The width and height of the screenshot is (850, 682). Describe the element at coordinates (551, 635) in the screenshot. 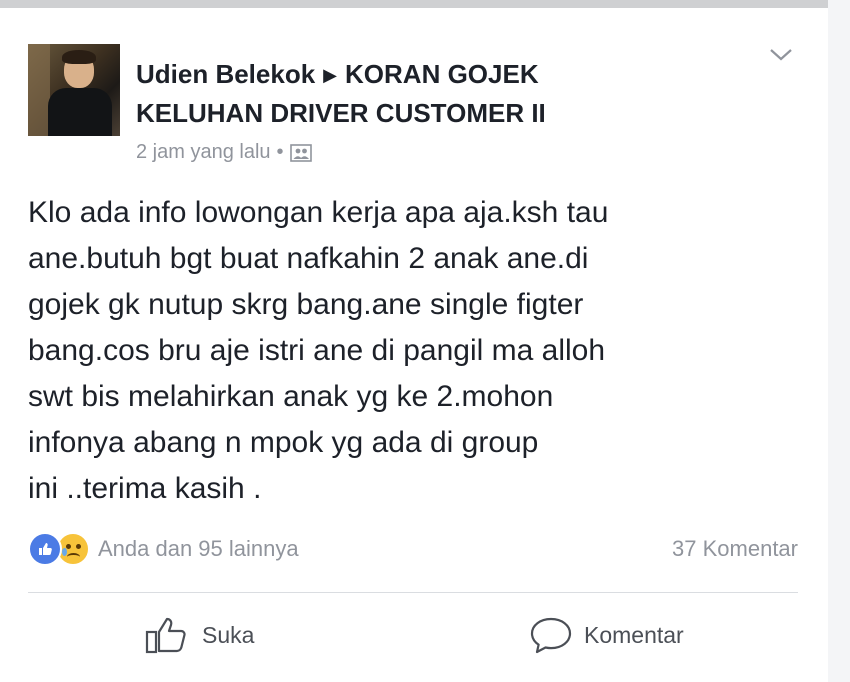

I see `speech-bubble-icon` at that location.